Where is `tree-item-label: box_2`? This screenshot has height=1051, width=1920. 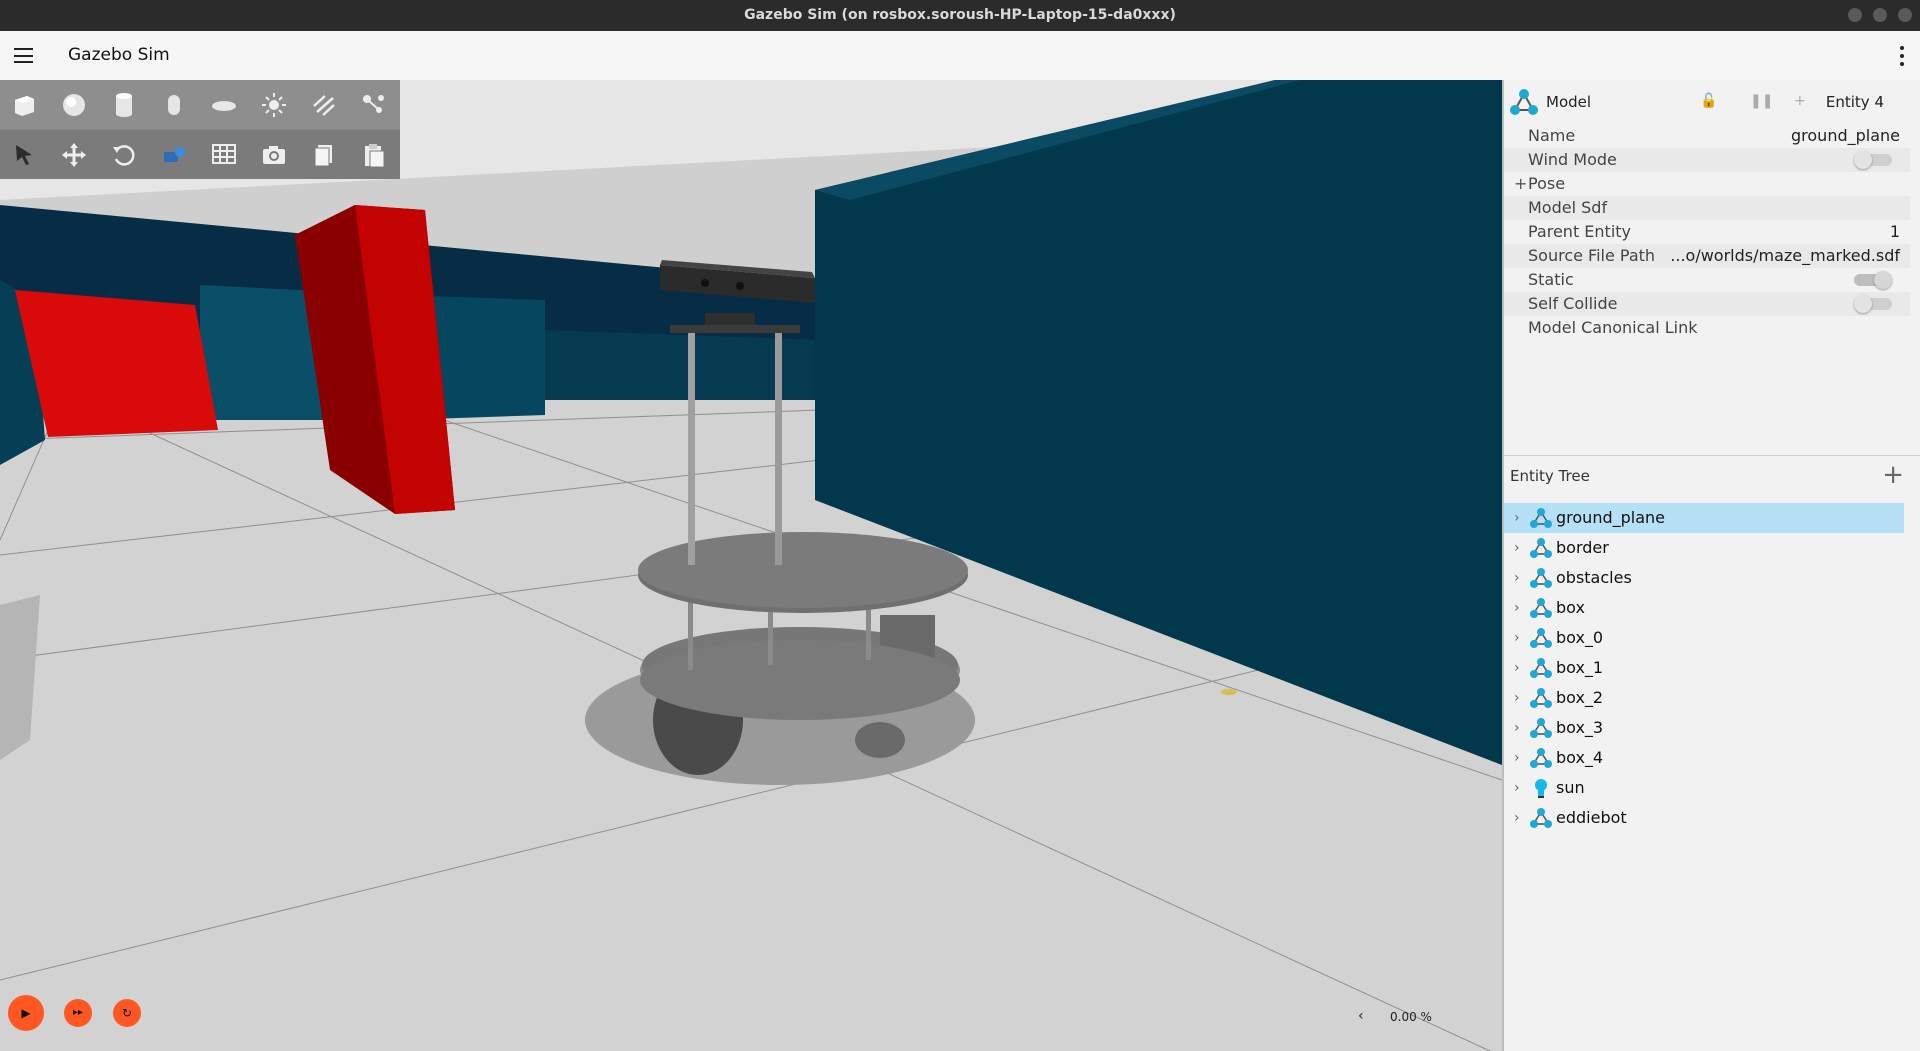 tree-item-label: box_2 is located at coordinates (1580, 697).